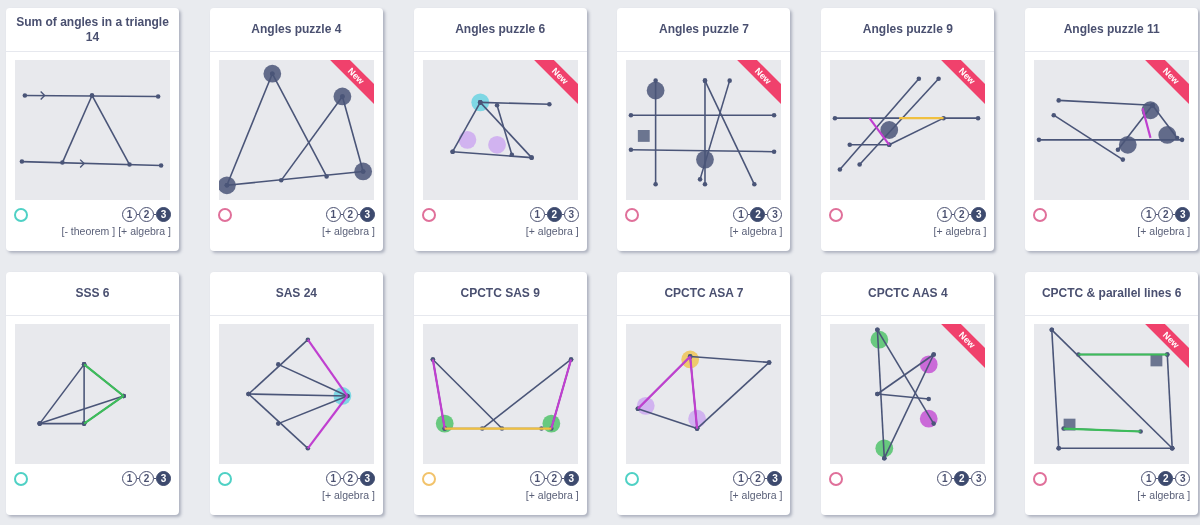 Image resolution: width=1200 pixels, height=525 pixels. I want to click on card-title: Angles puzzle 6, so click(500, 29).